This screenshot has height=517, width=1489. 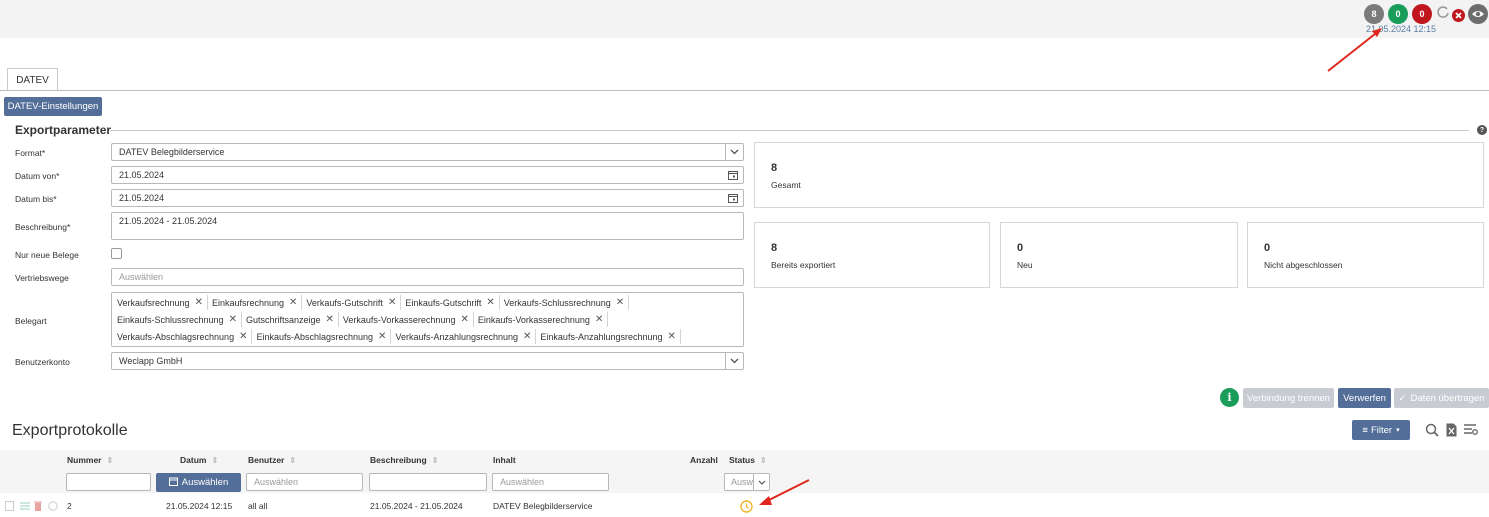 I want to click on help-icon: ?, so click(x=1482, y=130).